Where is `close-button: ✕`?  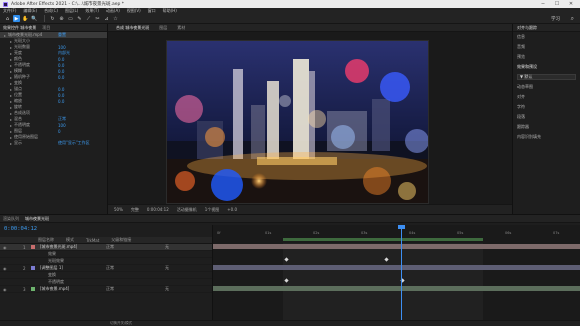 close-button: ✕ is located at coordinates (571, 4).